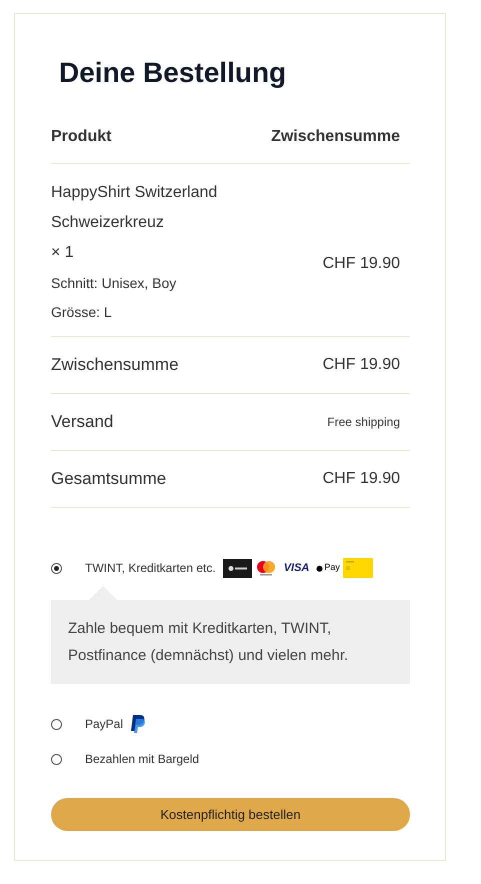 The height and width of the screenshot is (884, 481). Describe the element at coordinates (82, 422) in the screenshot. I see `total-label: Versand` at that location.